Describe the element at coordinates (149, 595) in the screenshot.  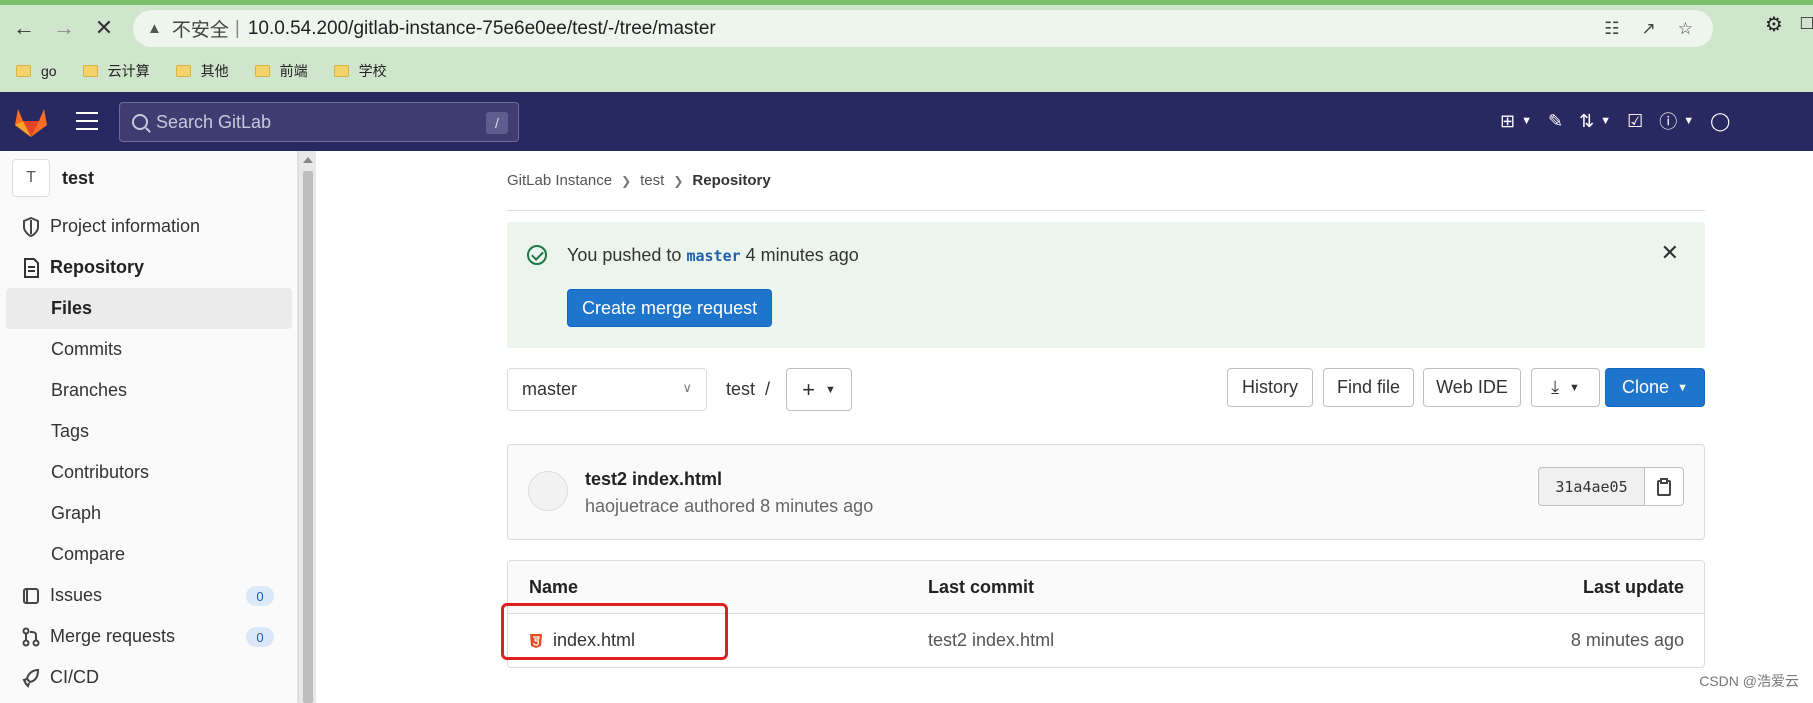
I see `sidebar-item-issues: Issues 0` at that location.